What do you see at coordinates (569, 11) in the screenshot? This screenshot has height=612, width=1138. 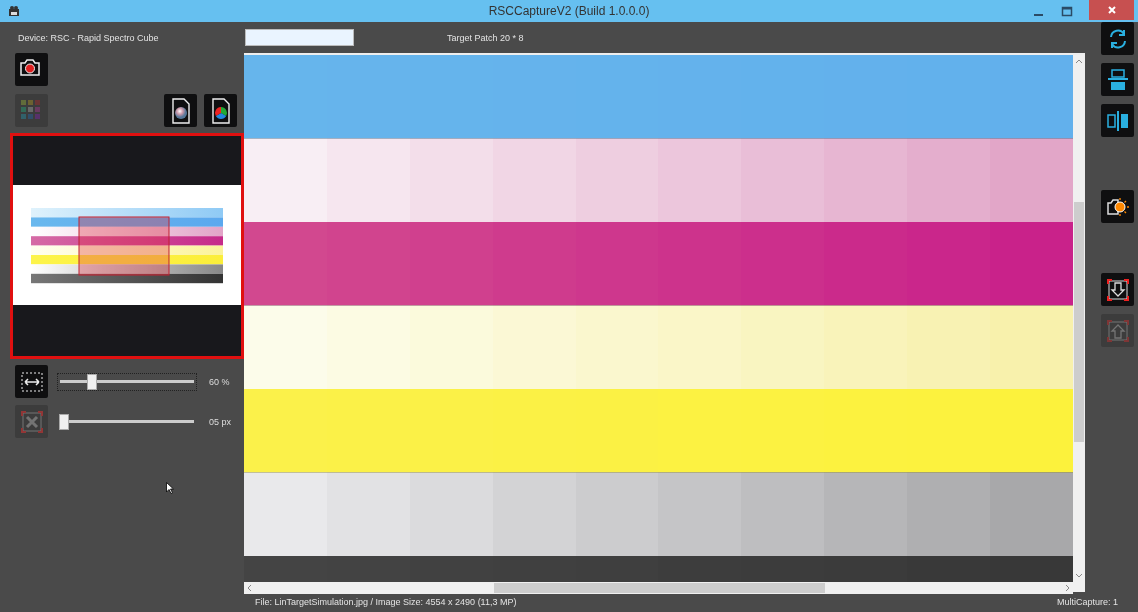 I see `window-title: RSCCaptureV2 (Build 1.0.0.0)` at bounding box center [569, 11].